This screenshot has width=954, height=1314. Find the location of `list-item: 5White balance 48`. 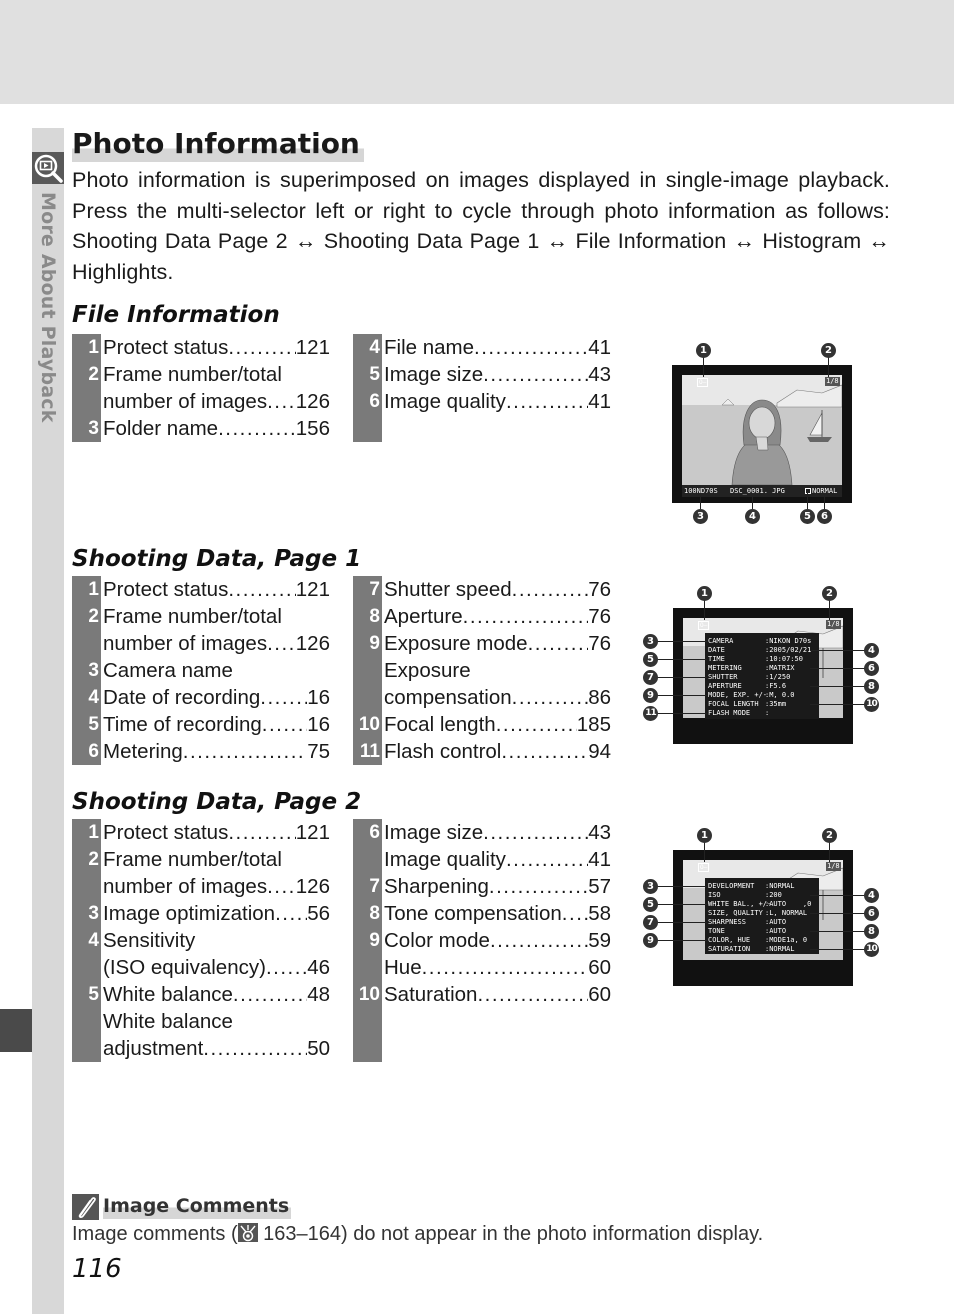

list-item: 5White balance 48 is located at coordinates (201, 994).